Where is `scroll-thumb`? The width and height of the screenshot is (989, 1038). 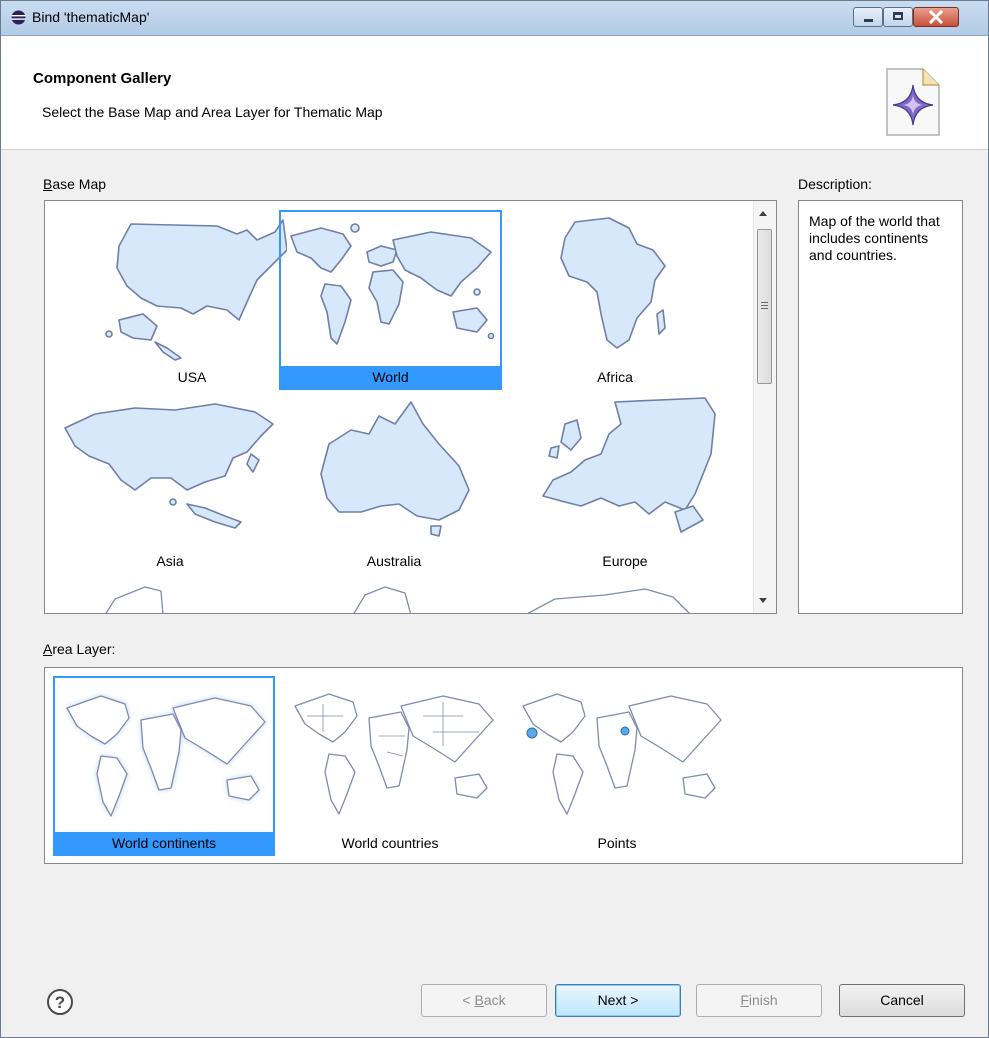 scroll-thumb is located at coordinates (764, 306).